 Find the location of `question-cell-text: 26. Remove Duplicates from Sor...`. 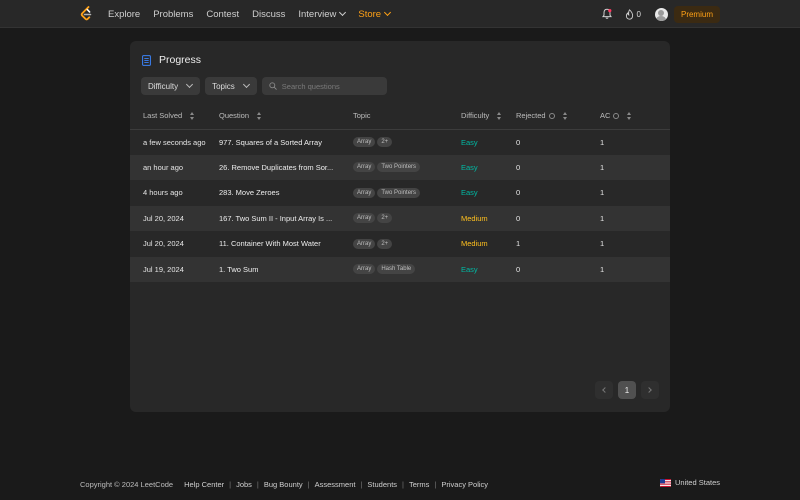

question-cell-text: 26. Remove Duplicates from Sor... is located at coordinates (276, 167).